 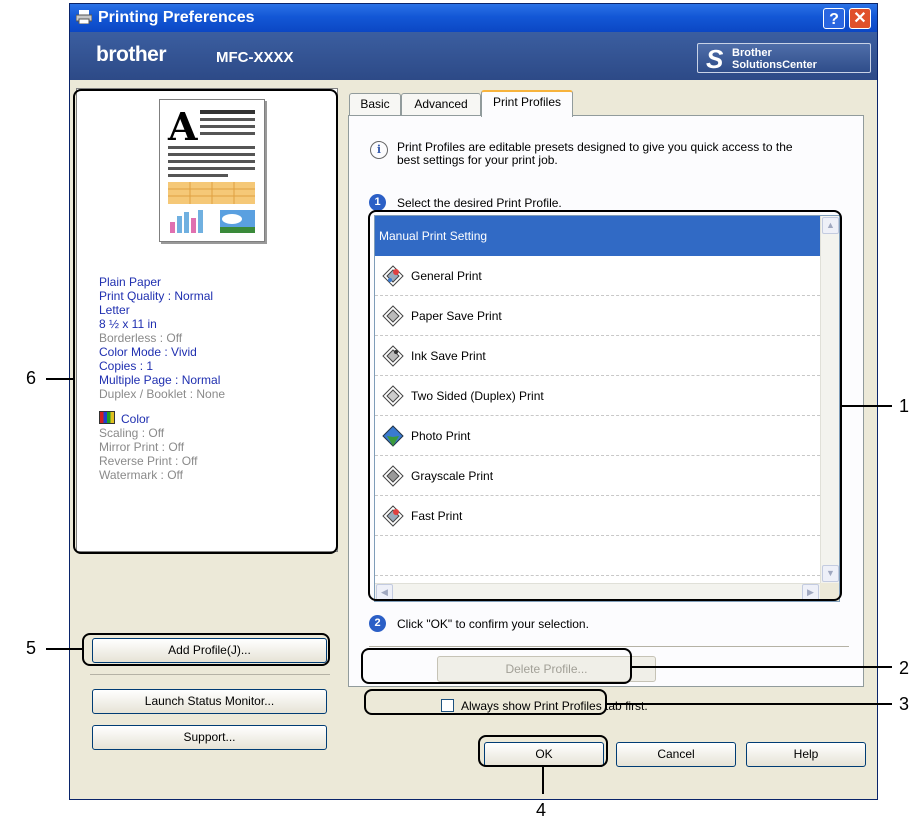 What do you see at coordinates (64, 649) in the screenshot?
I see `callout-5-line` at bounding box center [64, 649].